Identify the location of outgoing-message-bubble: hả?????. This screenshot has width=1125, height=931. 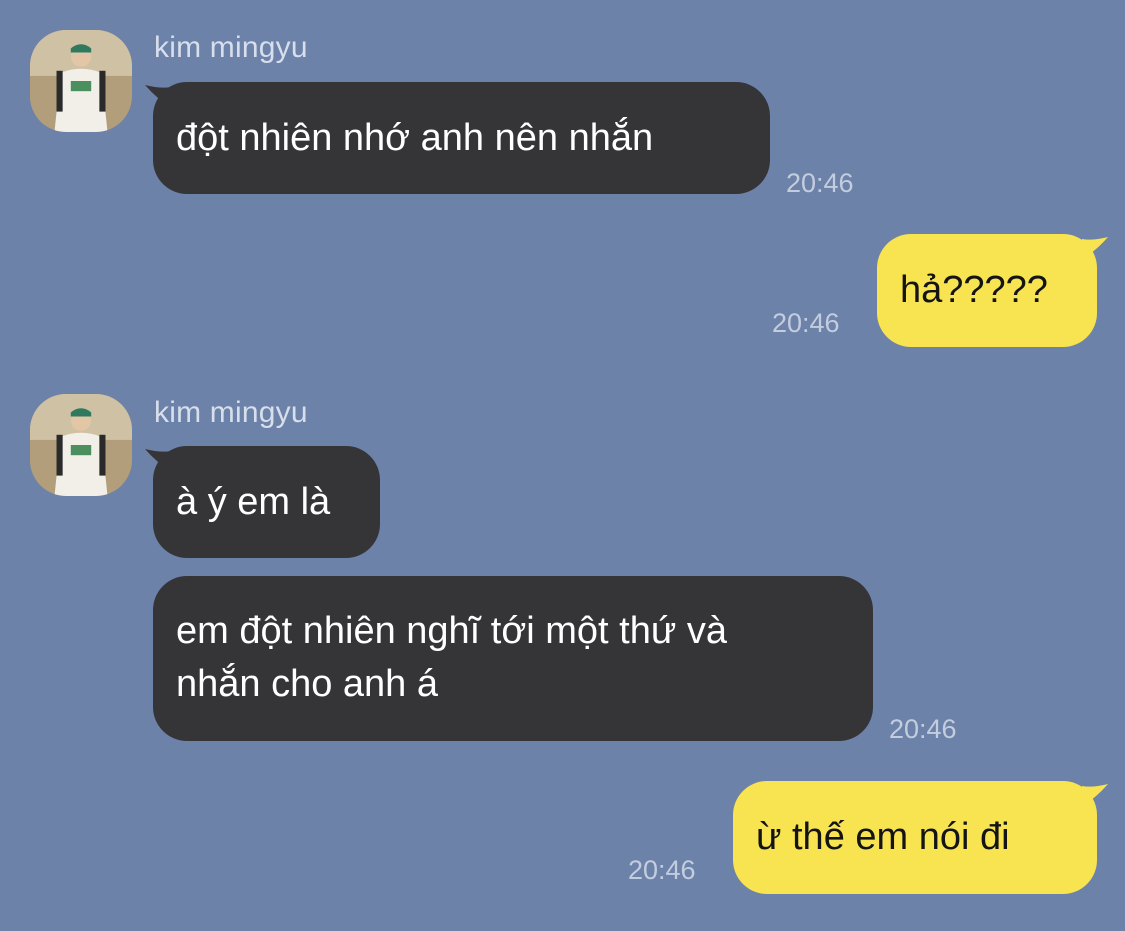
(987, 290).